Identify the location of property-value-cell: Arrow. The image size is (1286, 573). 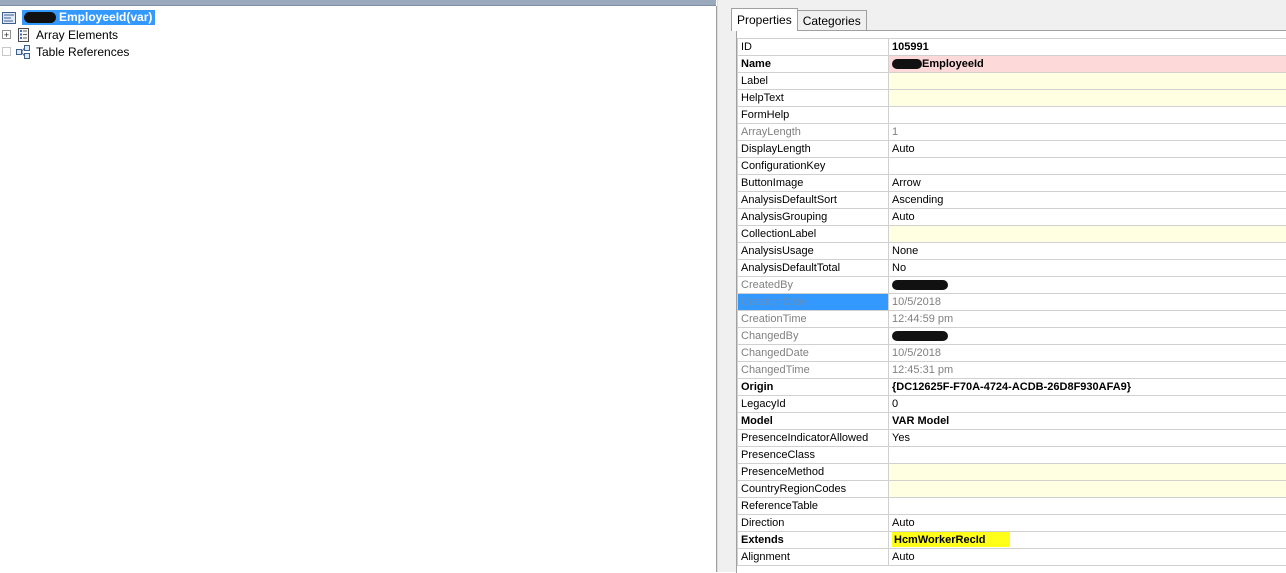
(1087, 183).